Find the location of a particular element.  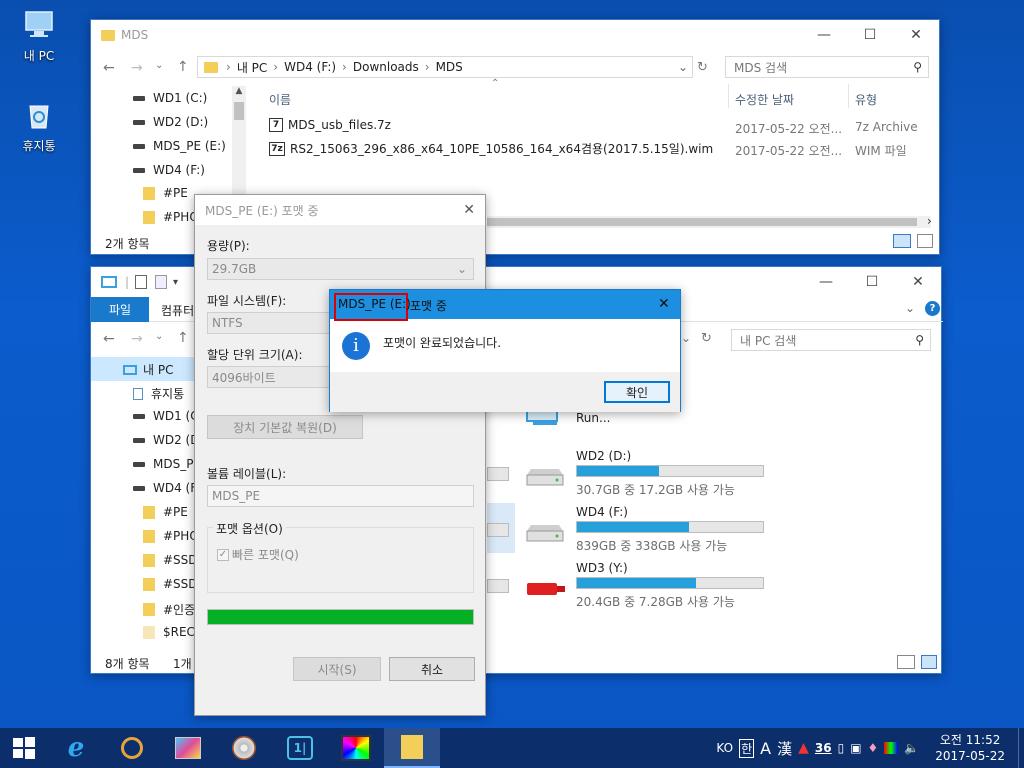

ok-button: 확인 is located at coordinates (637, 392).